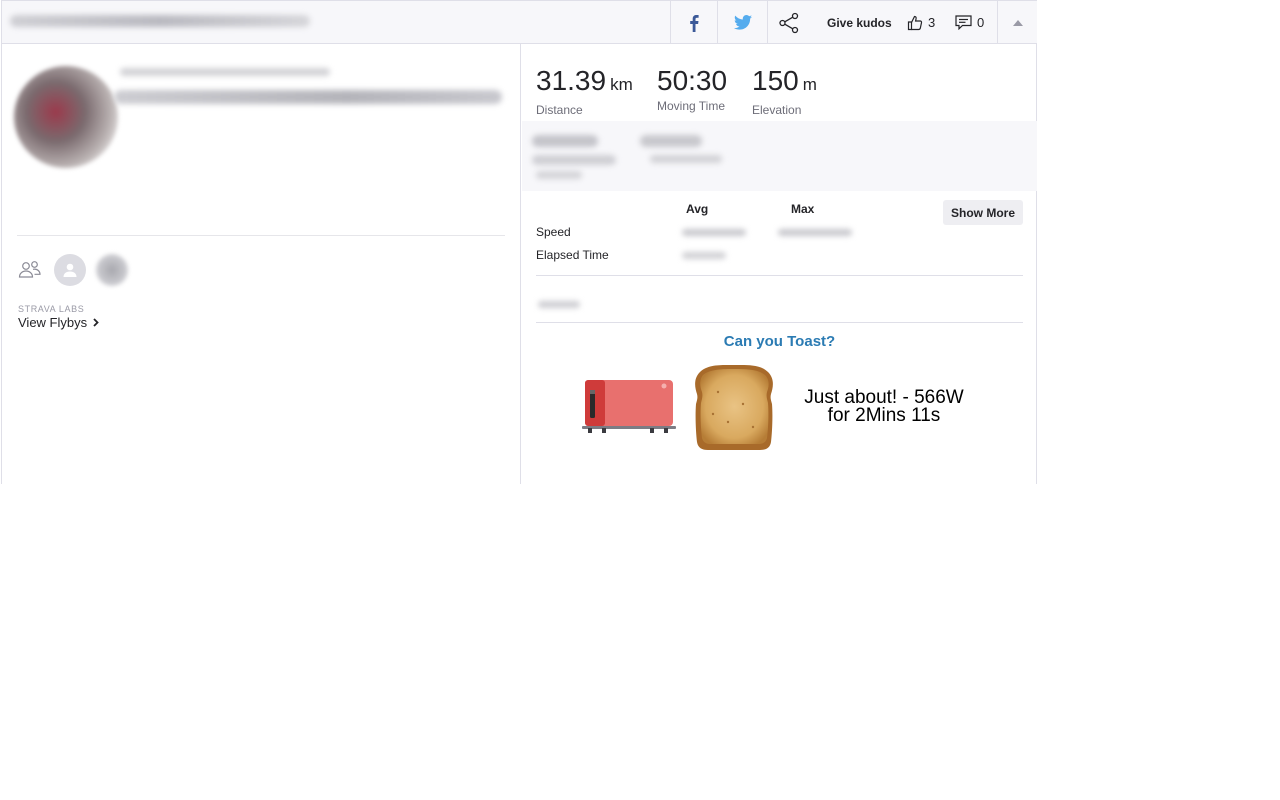  What do you see at coordinates (629, 406) in the screenshot?
I see `toaster-icon` at bounding box center [629, 406].